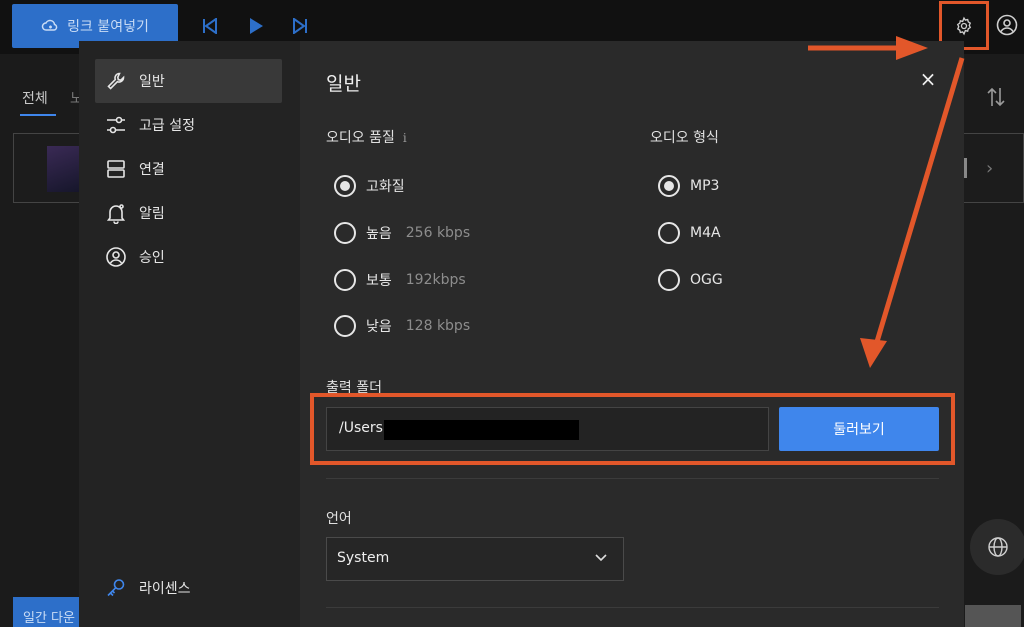 This screenshot has height=627, width=1024. I want to click on sidebar-item-label: 승인, so click(152, 258).